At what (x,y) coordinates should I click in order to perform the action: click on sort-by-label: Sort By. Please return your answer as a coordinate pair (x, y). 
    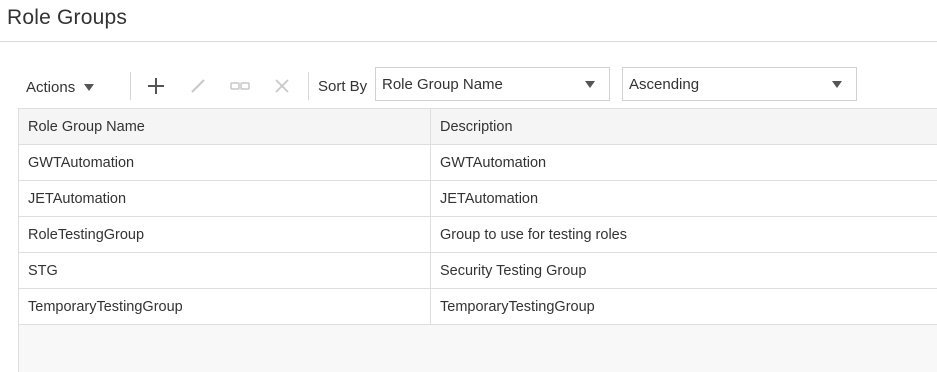
    Looking at the image, I should click on (343, 86).